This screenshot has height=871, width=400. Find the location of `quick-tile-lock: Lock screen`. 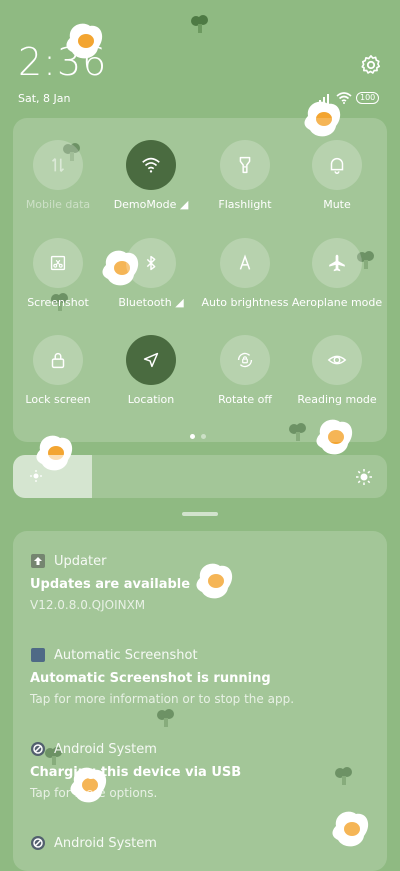

quick-tile-lock: Lock screen is located at coordinates (58, 370).